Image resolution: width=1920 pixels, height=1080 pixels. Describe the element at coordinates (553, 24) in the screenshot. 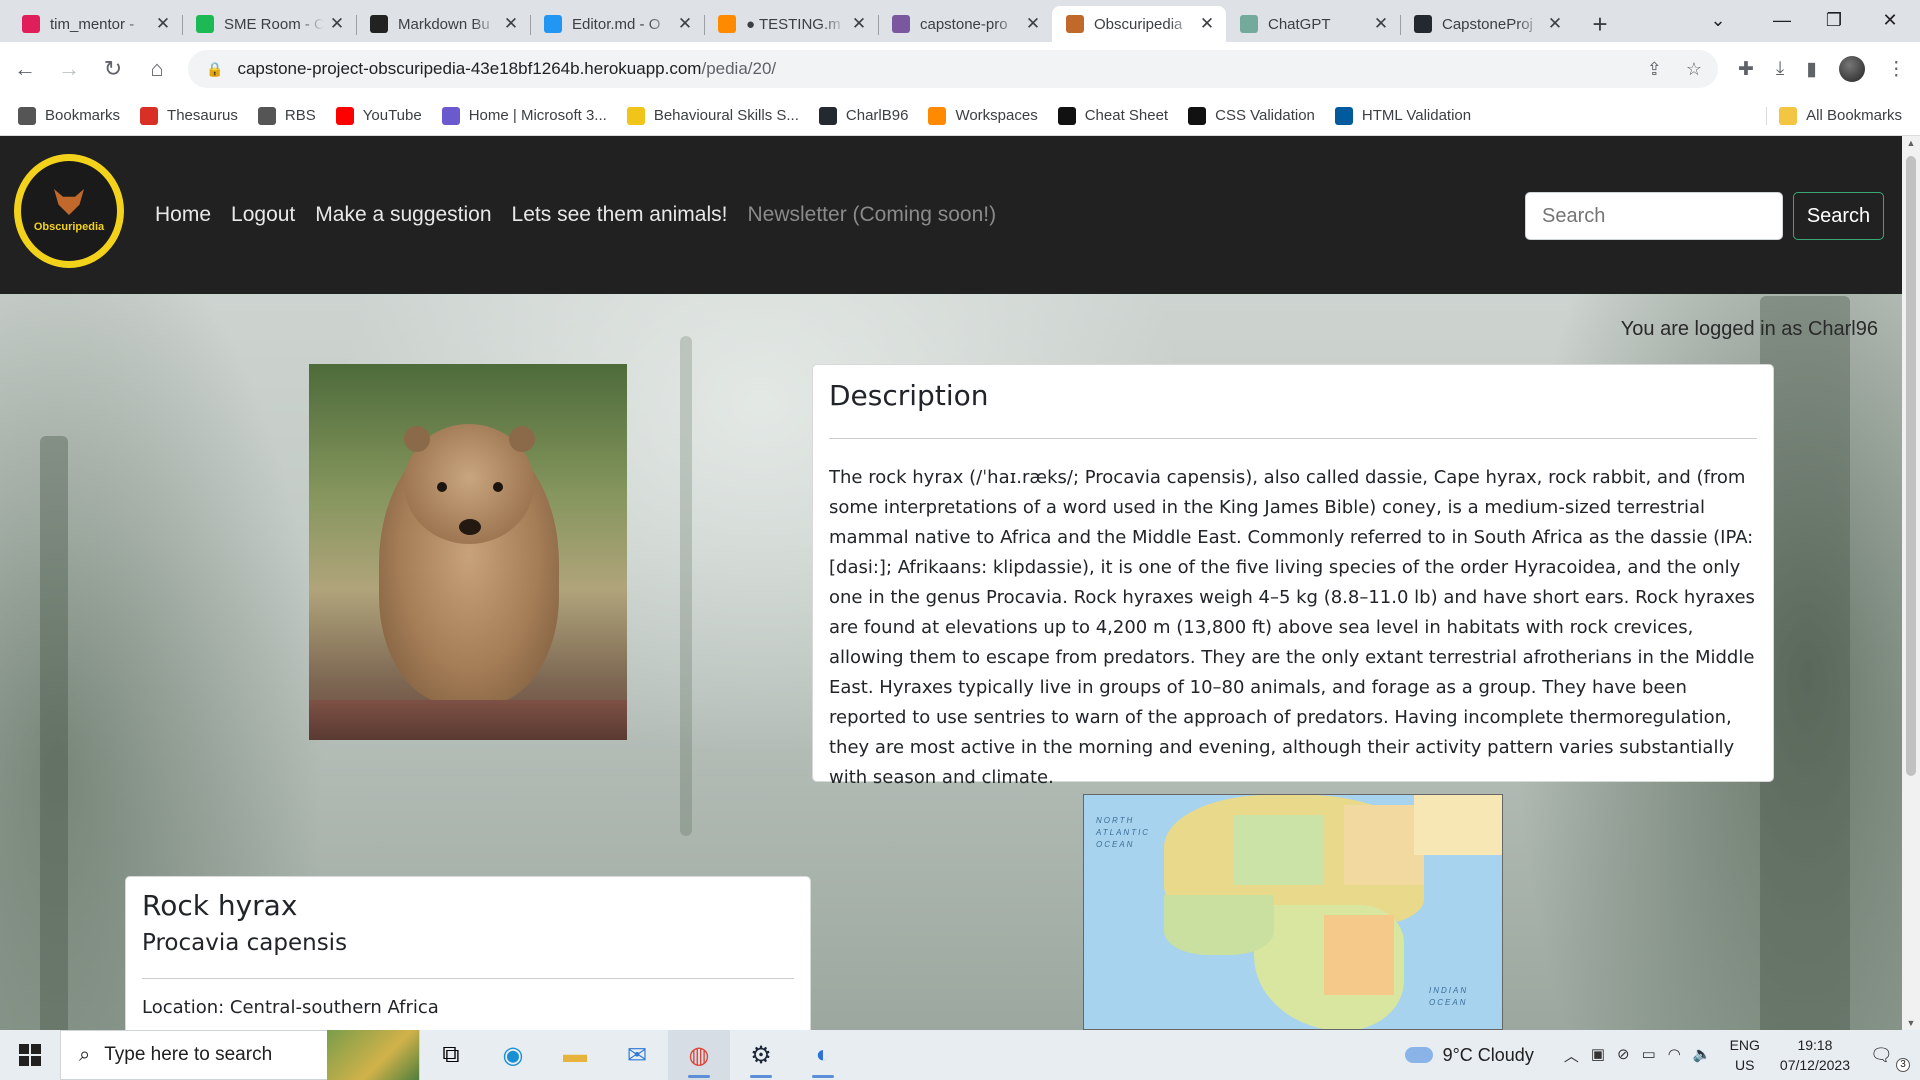

I see `editor-md-icon` at that location.